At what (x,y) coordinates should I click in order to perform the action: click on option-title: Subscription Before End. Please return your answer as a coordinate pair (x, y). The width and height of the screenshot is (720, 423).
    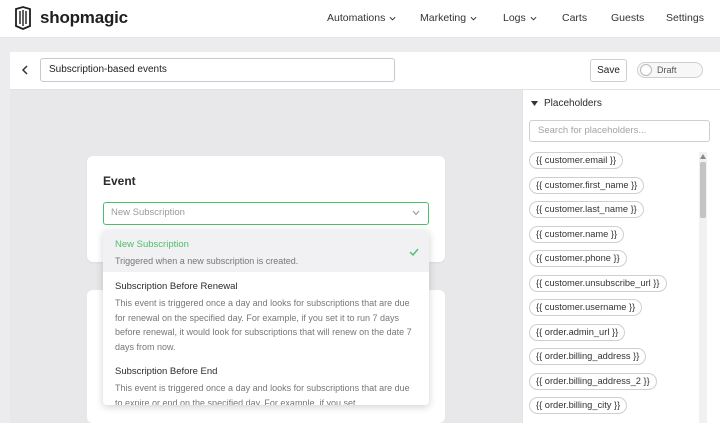
    Looking at the image, I should click on (166, 371).